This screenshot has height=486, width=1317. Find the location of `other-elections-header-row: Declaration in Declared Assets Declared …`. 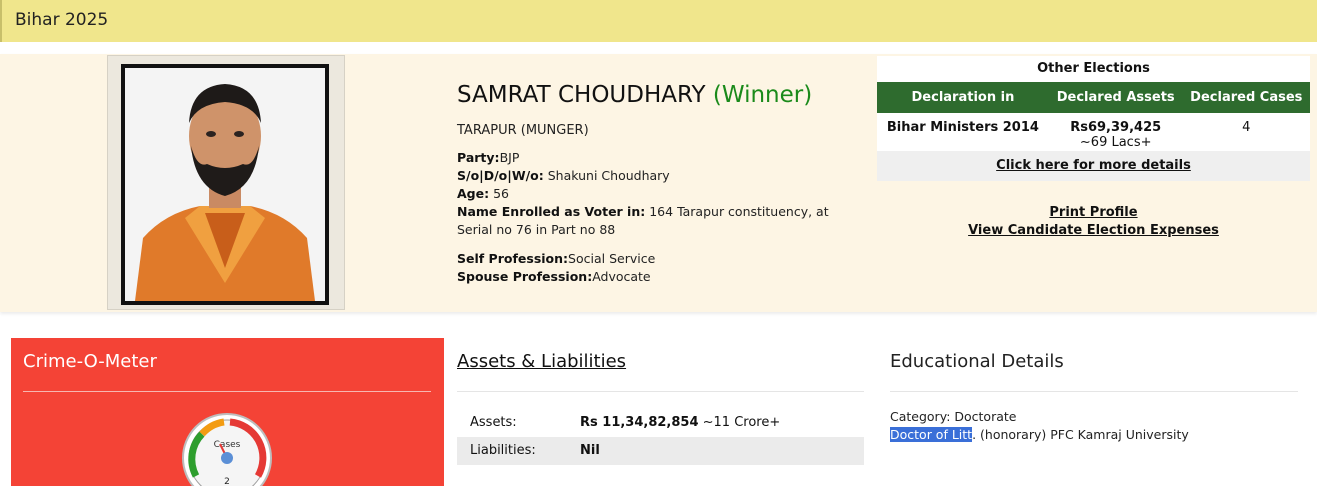

other-elections-header-row: Declaration in Declared Assets Declared … is located at coordinates (1093, 97).